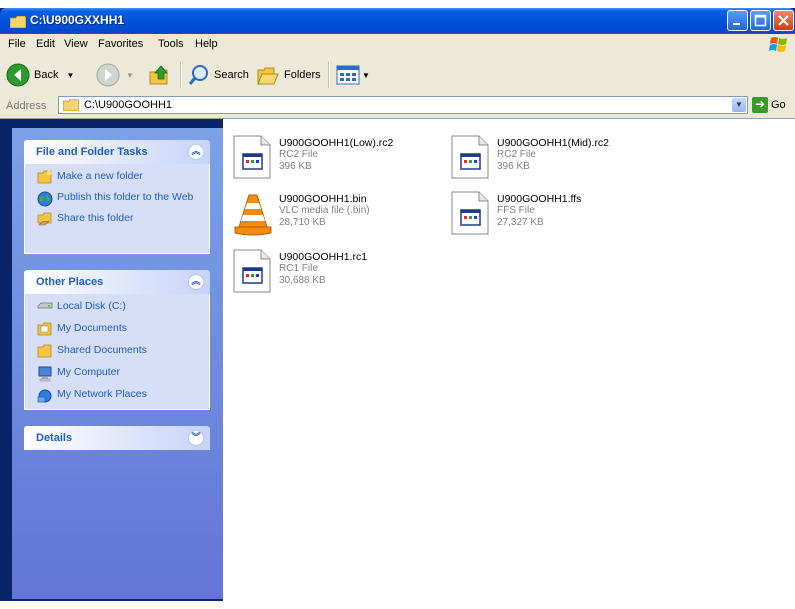 The width and height of the screenshot is (795, 609). I want to click on drive-icon, so click(45, 305).